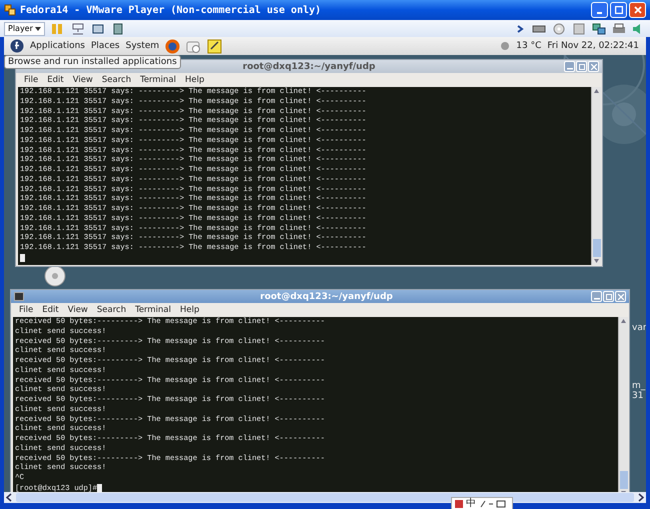  I want to click on panel-menu-item: Applications, so click(57, 46).